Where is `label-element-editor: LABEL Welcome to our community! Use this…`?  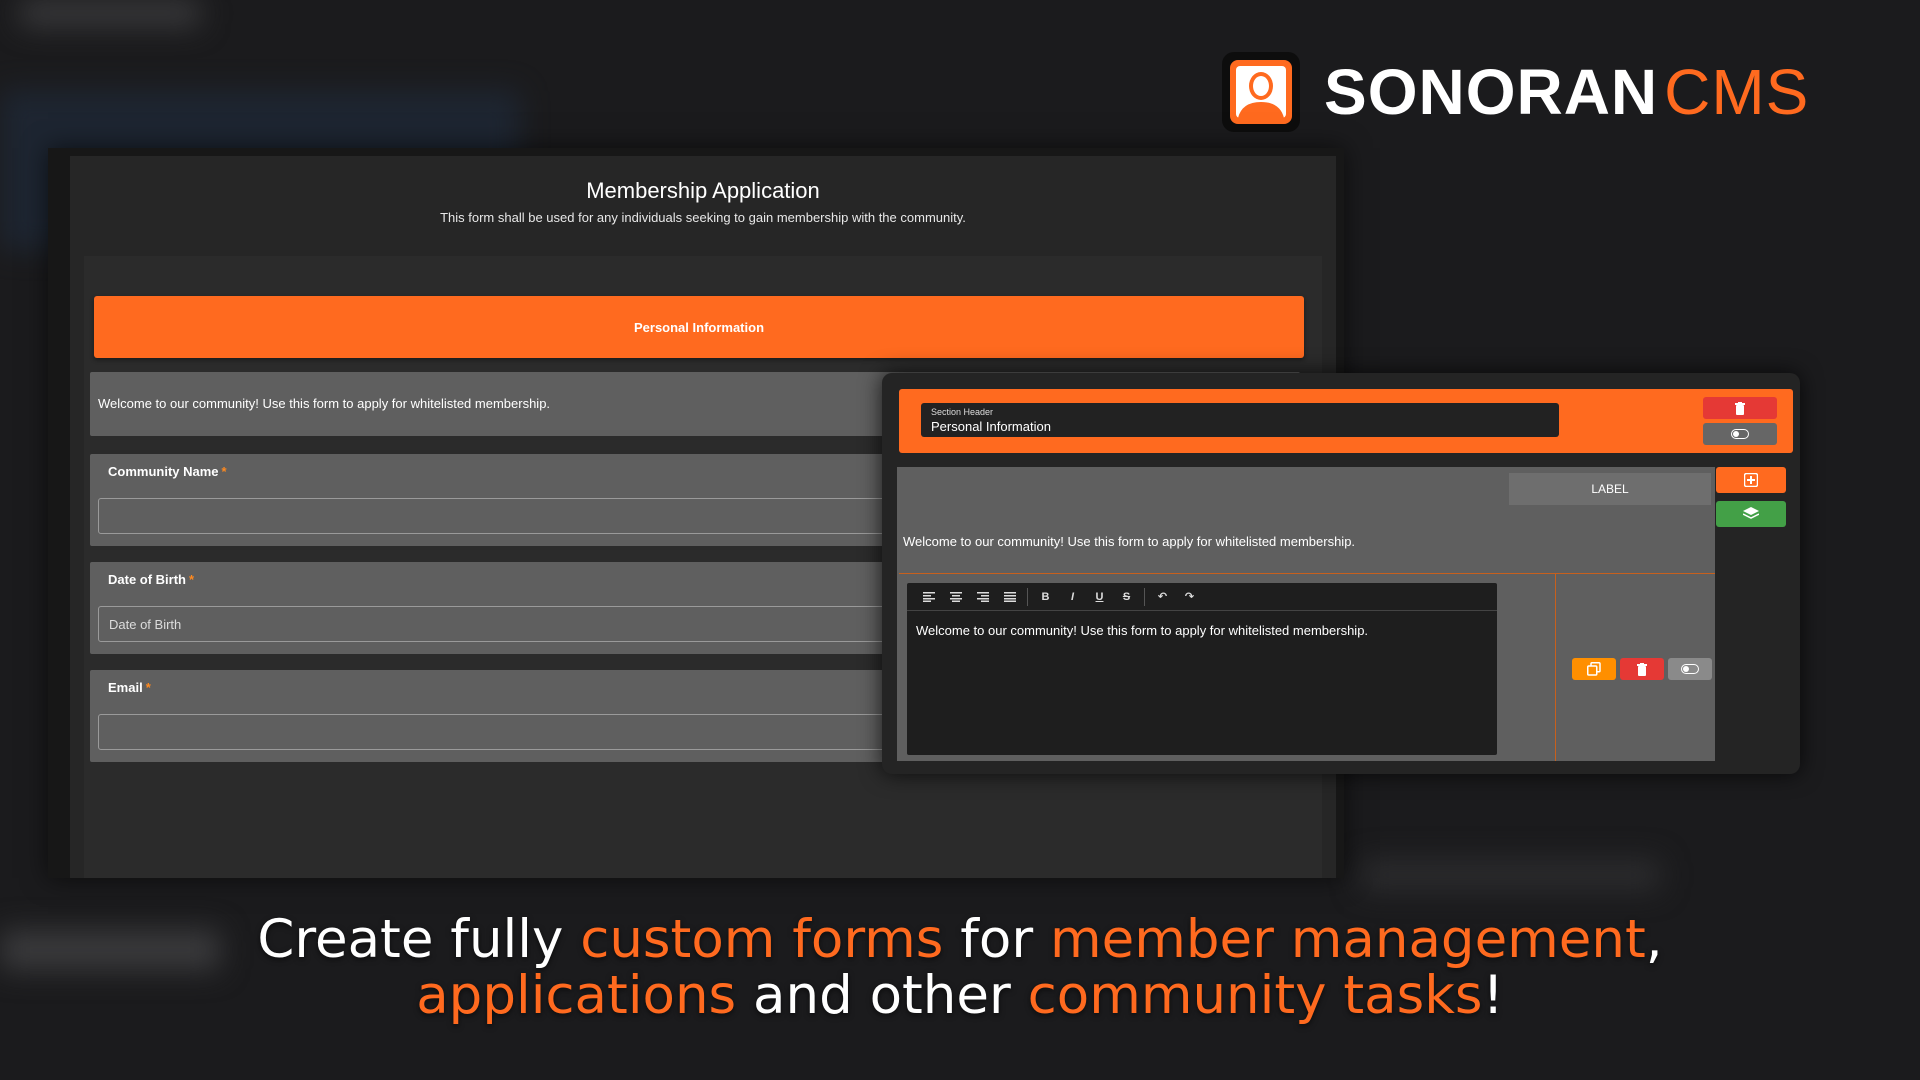
label-element-editor: LABEL Welcome to our community! Use this… is located at coordinates (1306, 614).